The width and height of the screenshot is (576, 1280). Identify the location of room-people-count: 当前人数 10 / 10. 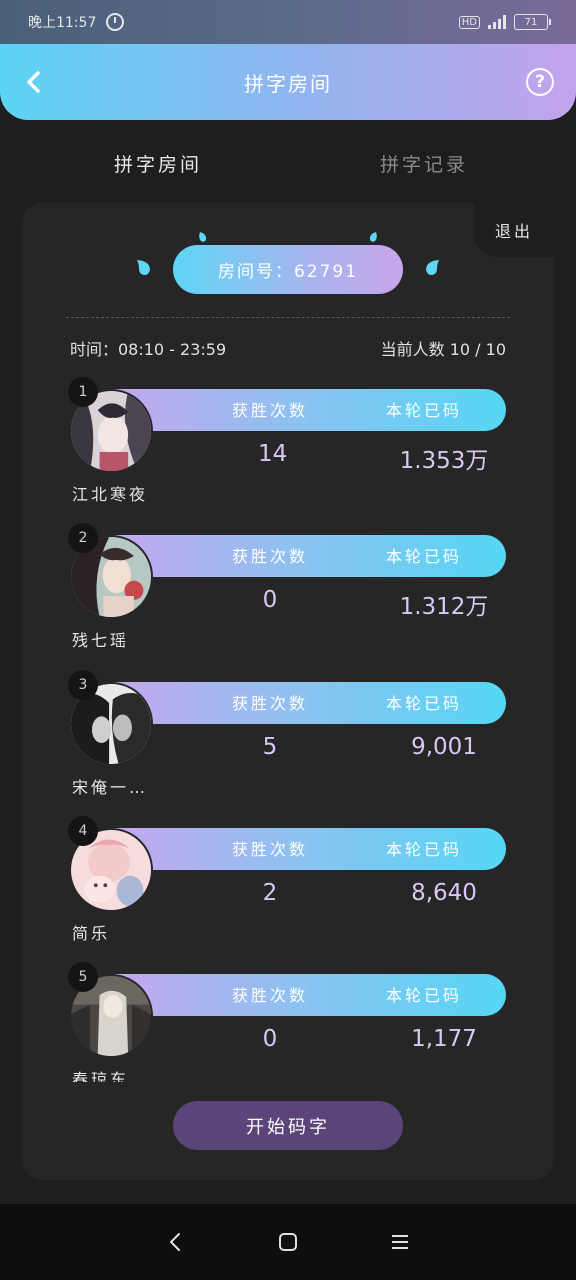
(443, 349).